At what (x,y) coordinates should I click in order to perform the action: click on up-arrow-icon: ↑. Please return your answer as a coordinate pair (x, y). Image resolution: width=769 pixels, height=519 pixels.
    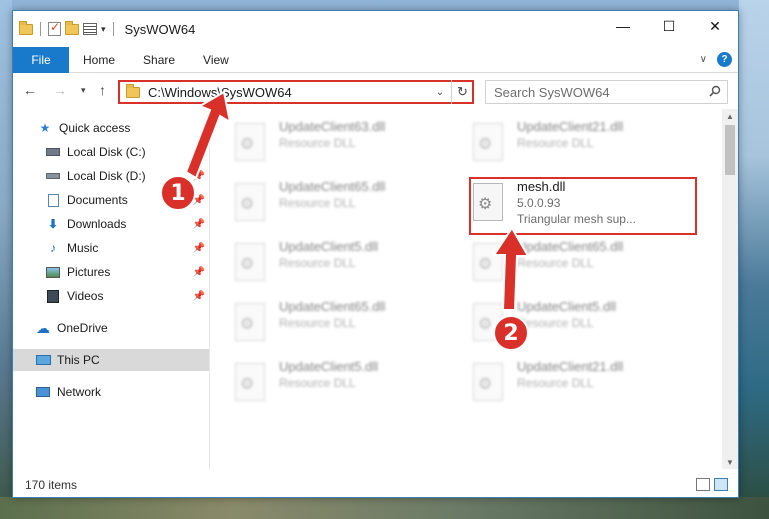
    Looking at the image, I should click on (102, 90).